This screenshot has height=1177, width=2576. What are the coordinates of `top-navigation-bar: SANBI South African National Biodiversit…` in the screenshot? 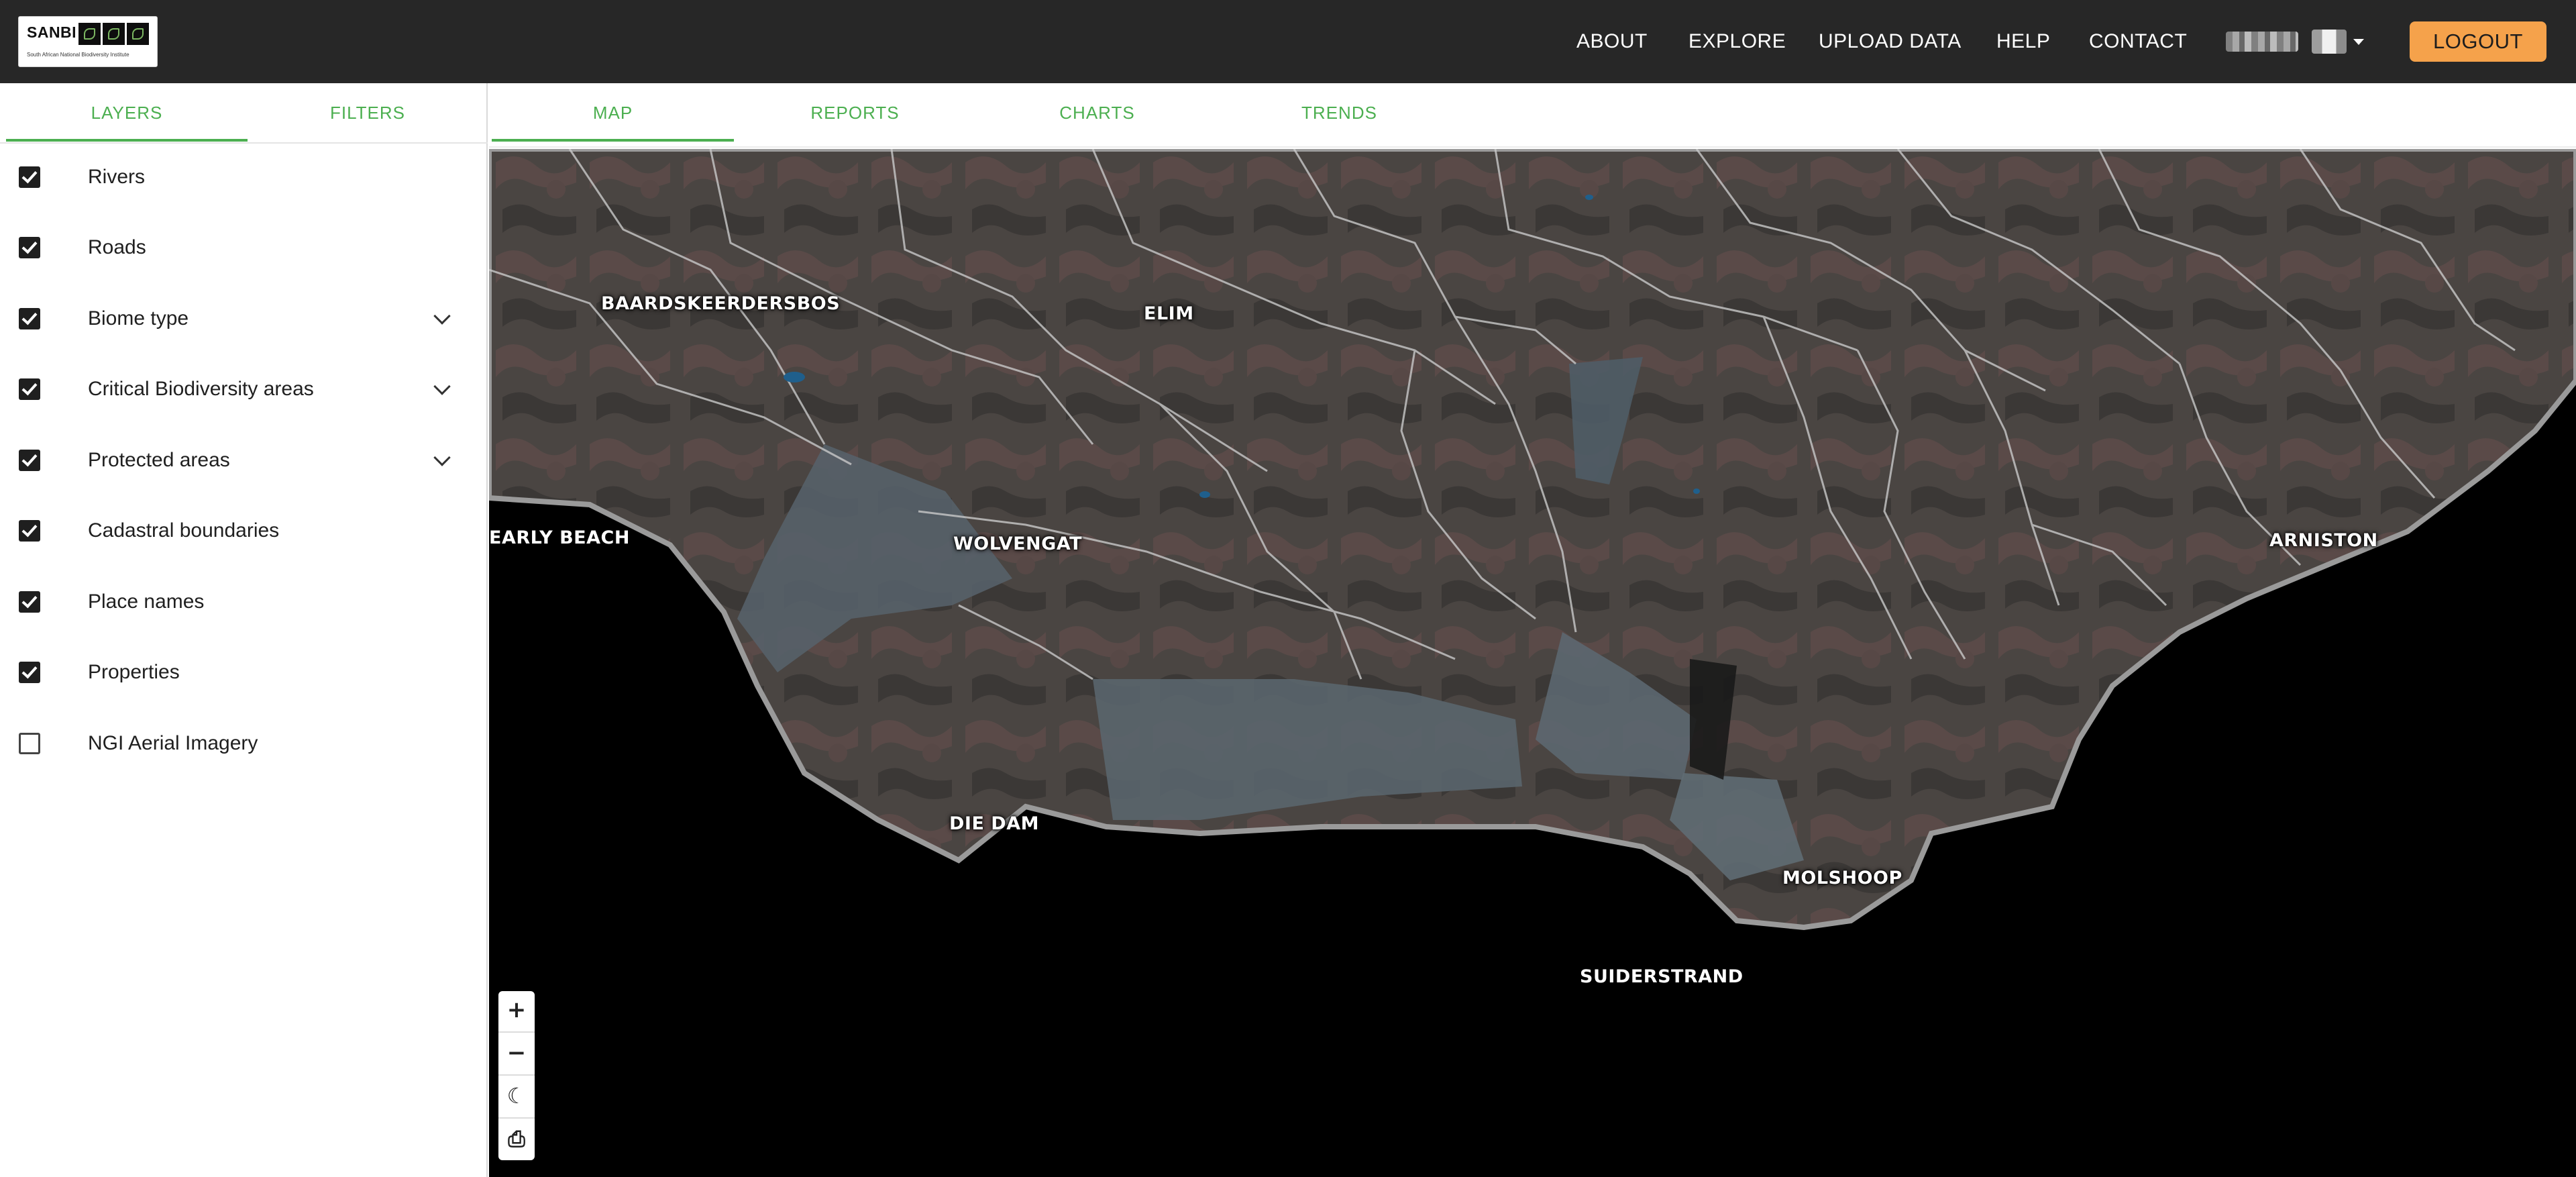 It's located at (1288, 41).